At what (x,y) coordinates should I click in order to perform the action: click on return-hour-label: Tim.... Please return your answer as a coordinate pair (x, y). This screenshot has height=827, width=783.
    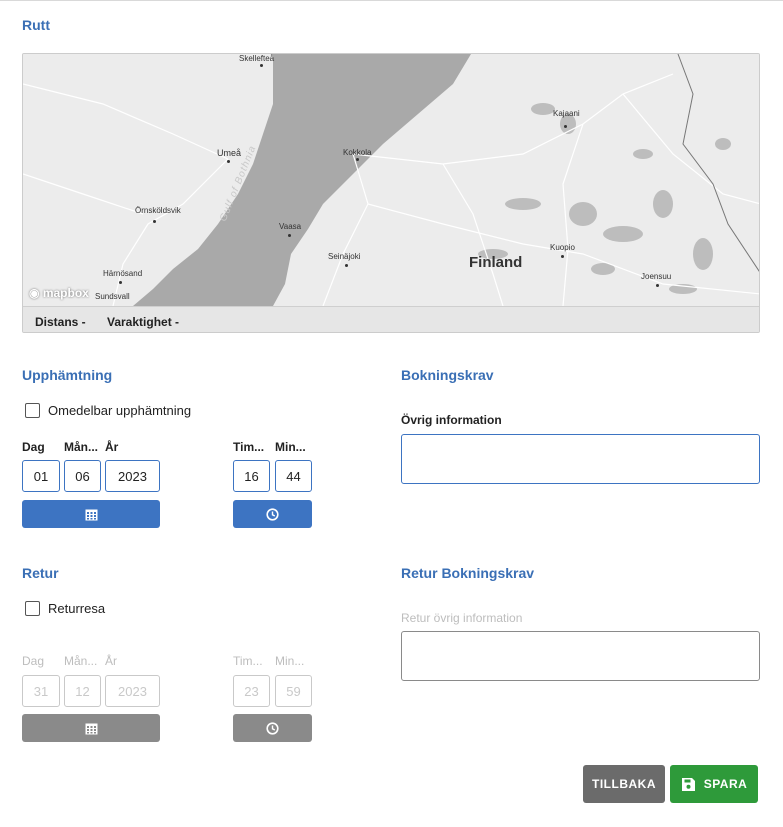
    Looking at the image, I should click on (248, 661).